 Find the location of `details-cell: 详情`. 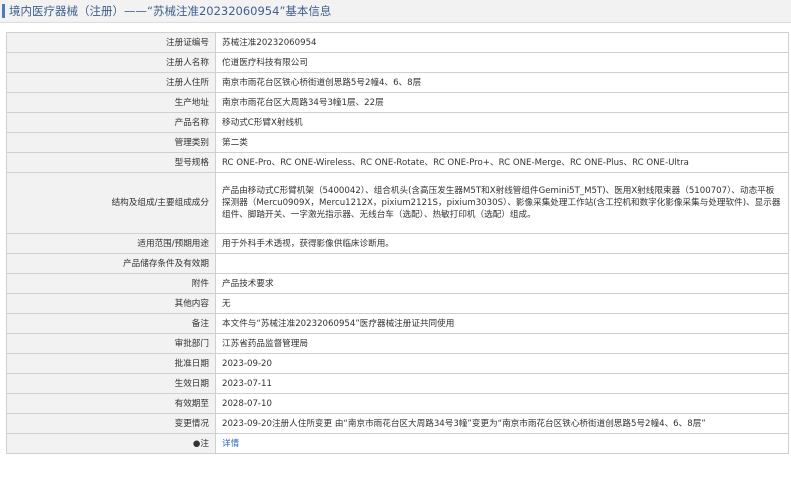

details-cell: 详情 is located at coordinates (502, 443).